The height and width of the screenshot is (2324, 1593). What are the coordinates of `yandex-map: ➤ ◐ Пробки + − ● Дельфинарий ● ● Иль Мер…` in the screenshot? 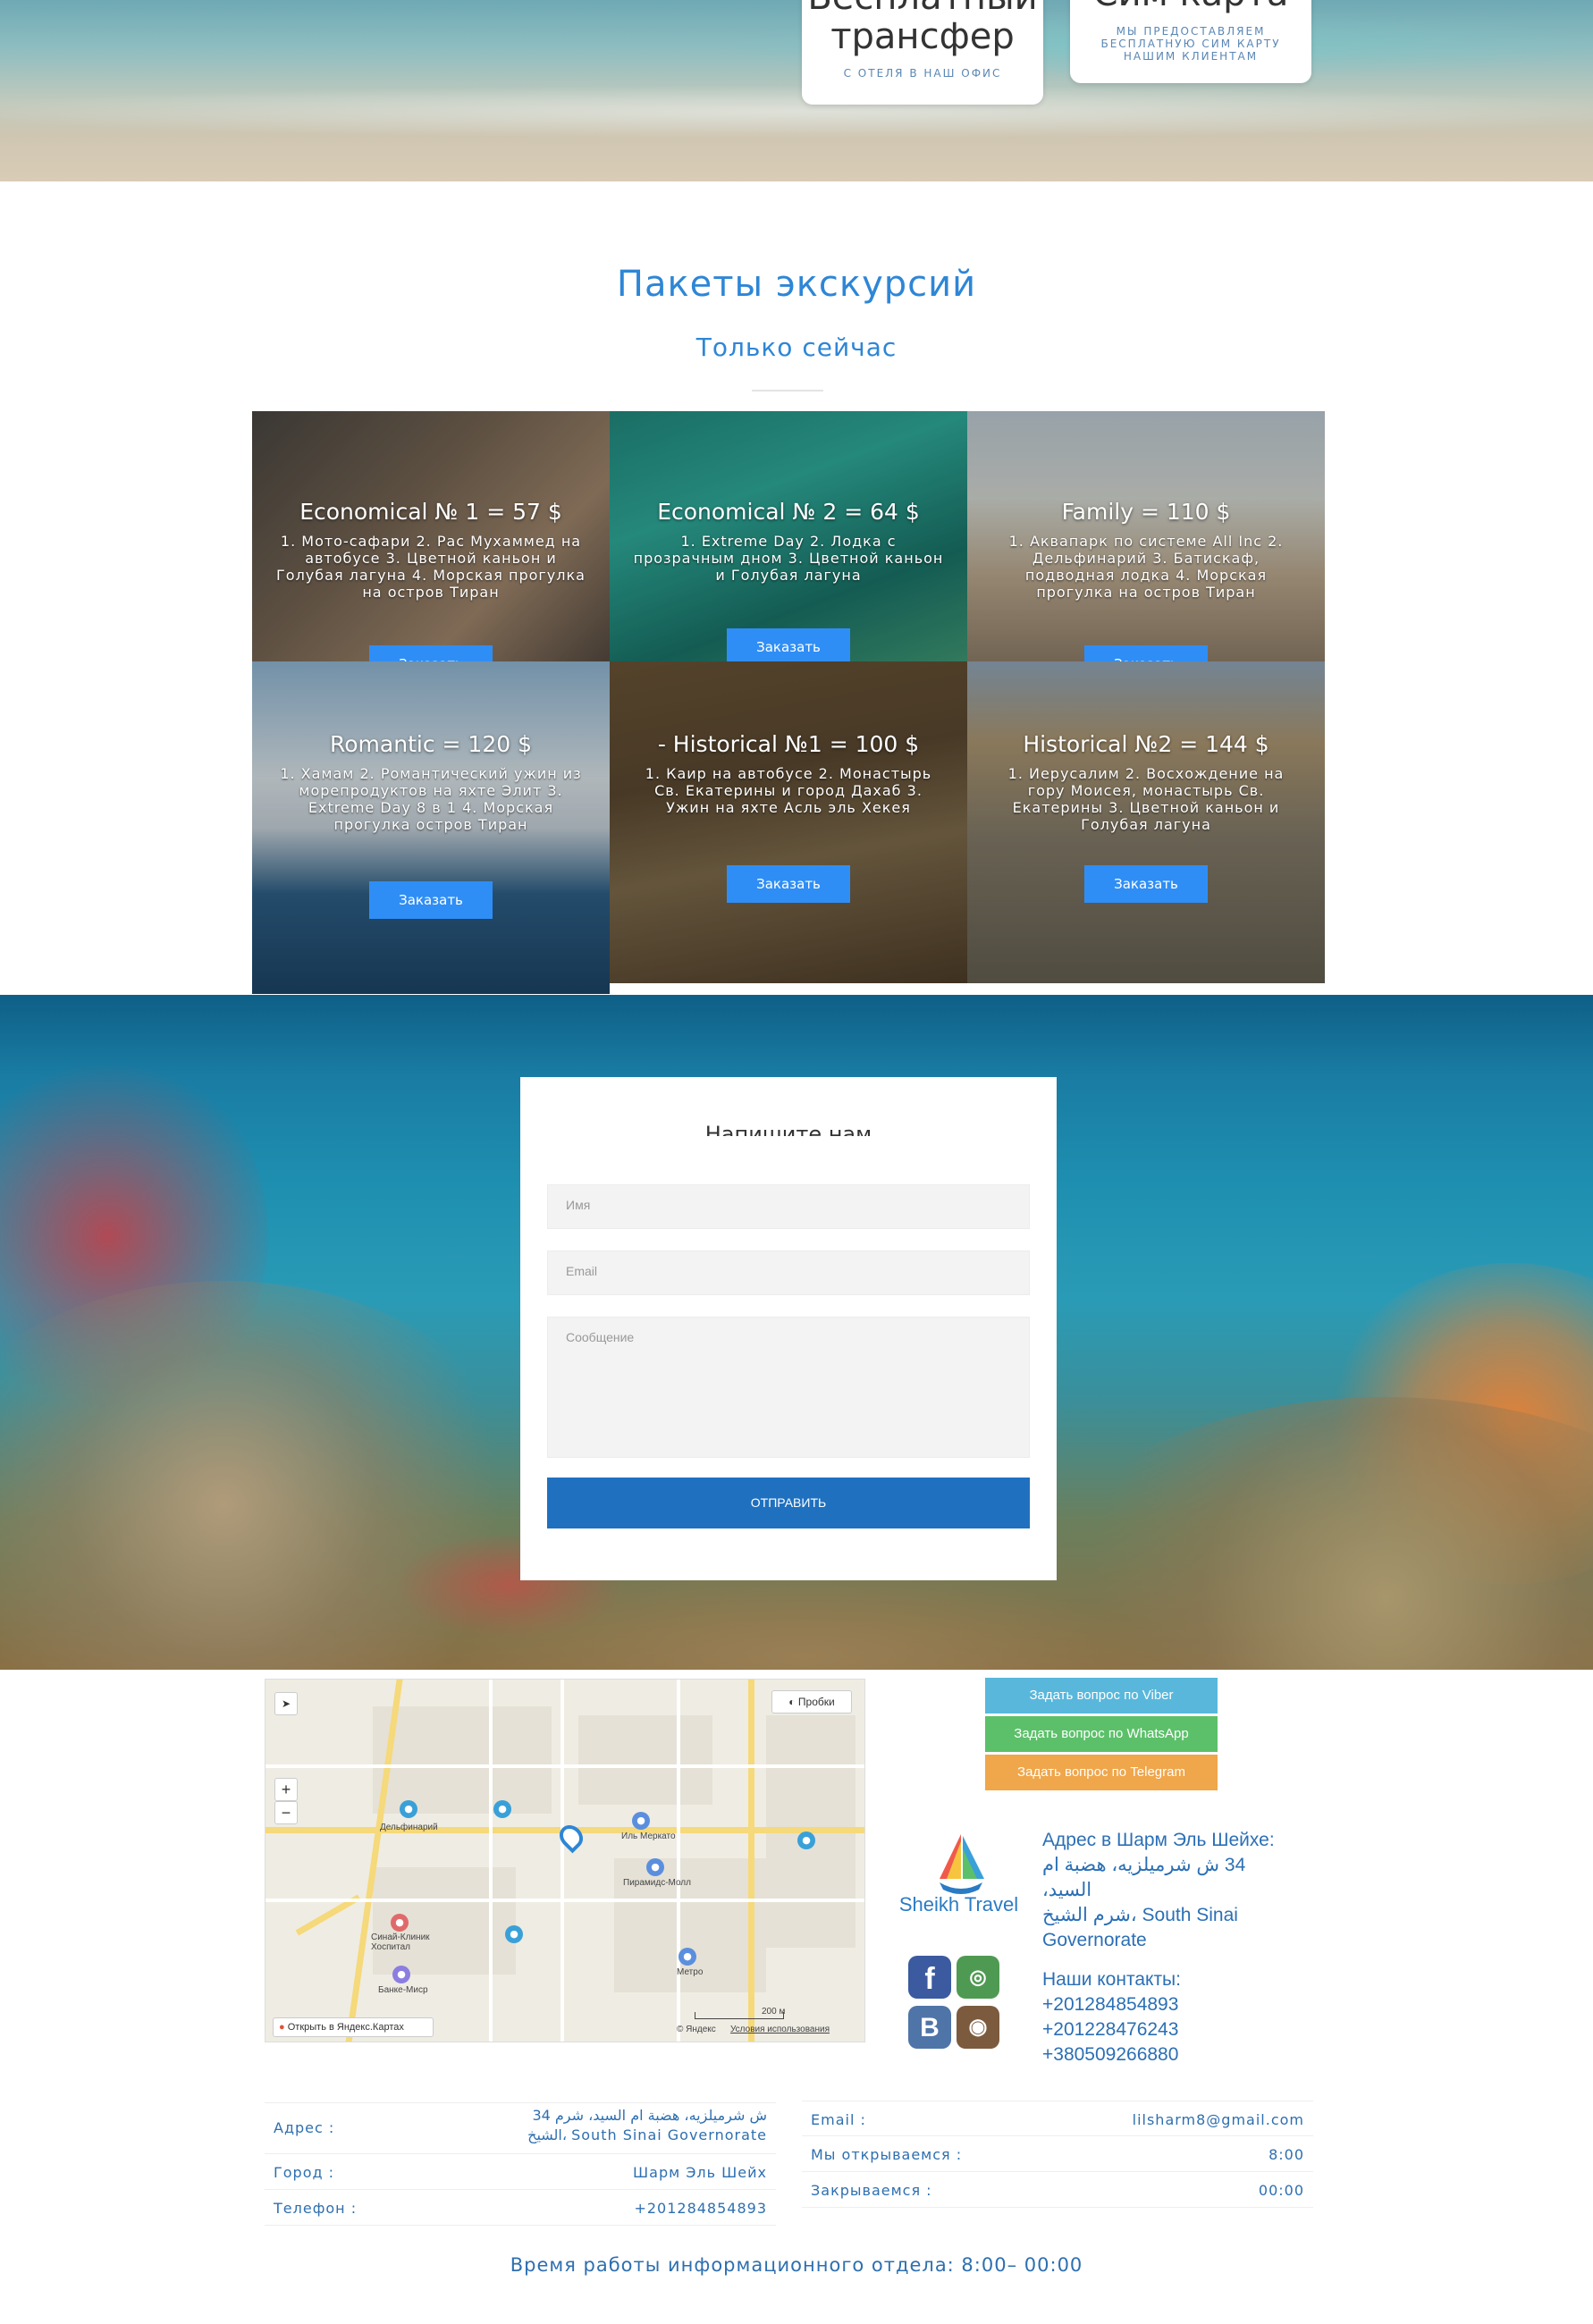 It's located at (565, 1860).